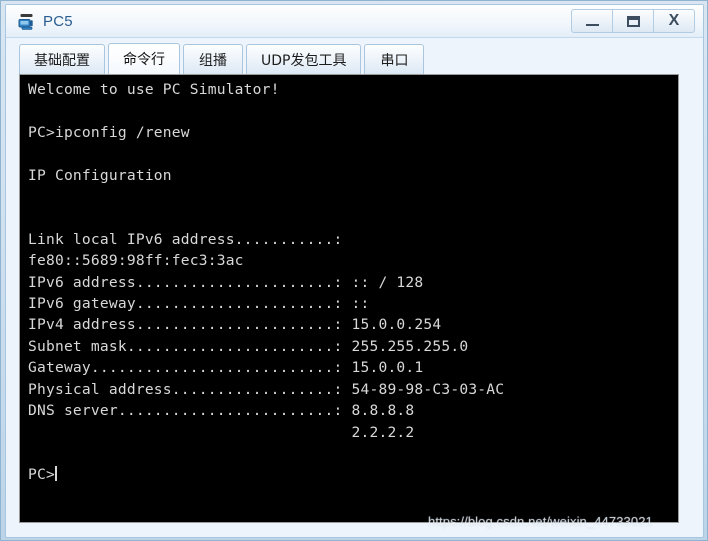 Image resolution: width=708 pixels, height=541 pixels. I want to click on tab-basic-config: 基础配置, so click(62, 59).